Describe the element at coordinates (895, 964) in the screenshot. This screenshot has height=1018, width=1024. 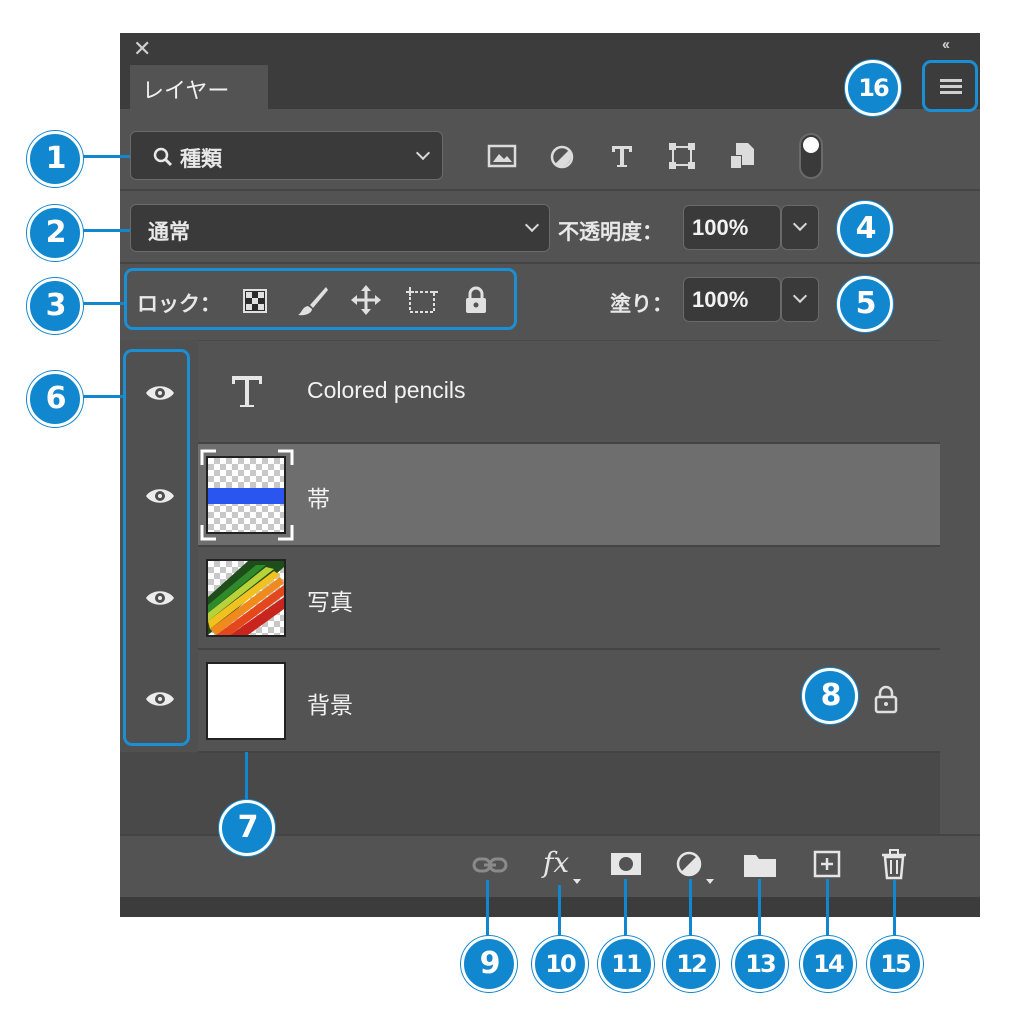
I see `callout-badge: 15` at that location.